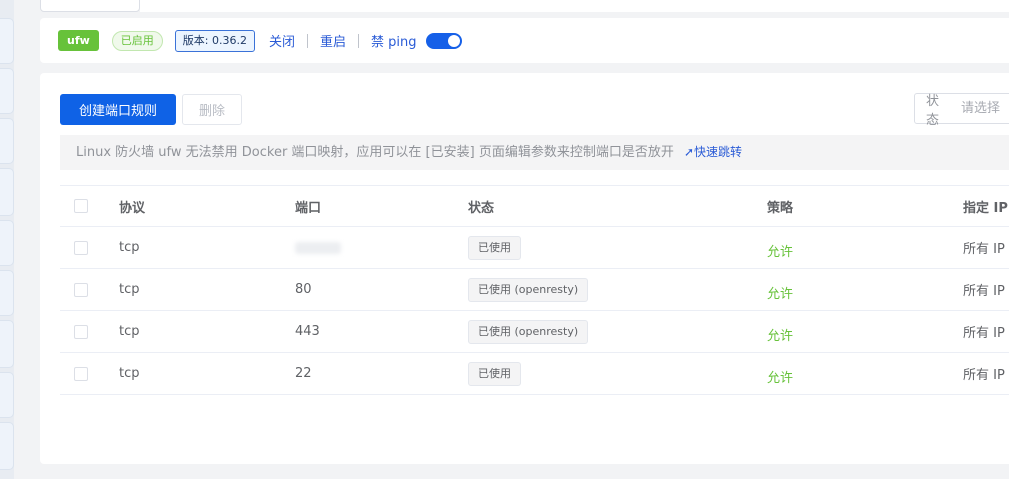 The width and height of the screenshot is (1009, 479). I want to click on close-firewall-link: 关闭, so click(282, 40).